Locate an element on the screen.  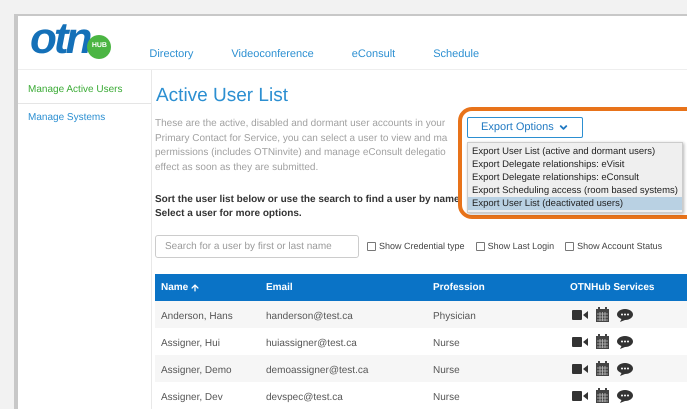
chevron-down-icon is located at coordinates (563, 127).